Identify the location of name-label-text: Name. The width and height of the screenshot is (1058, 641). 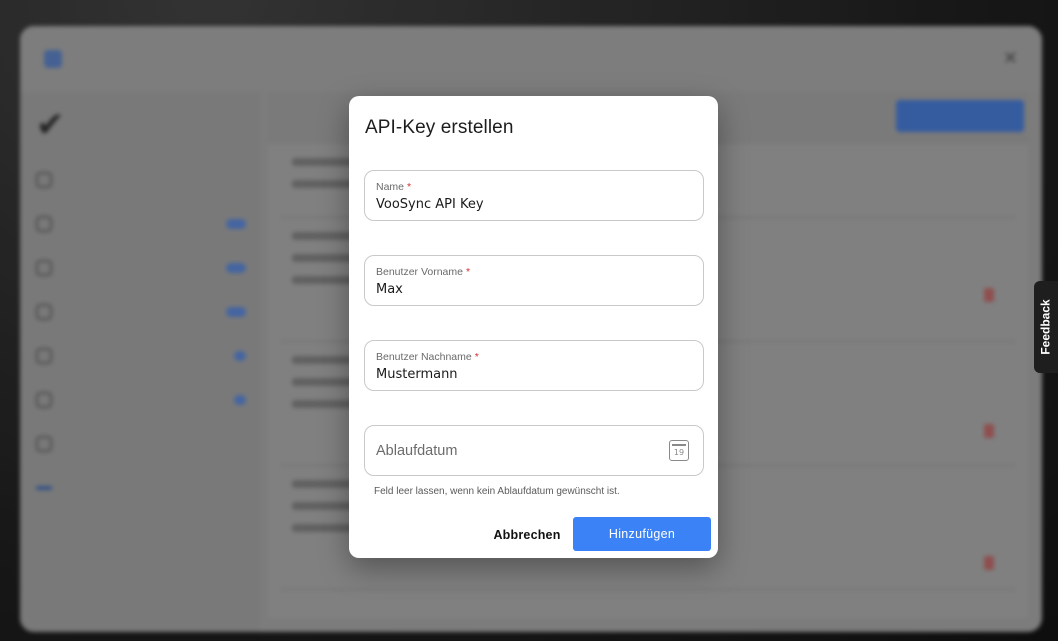
(390, 187).